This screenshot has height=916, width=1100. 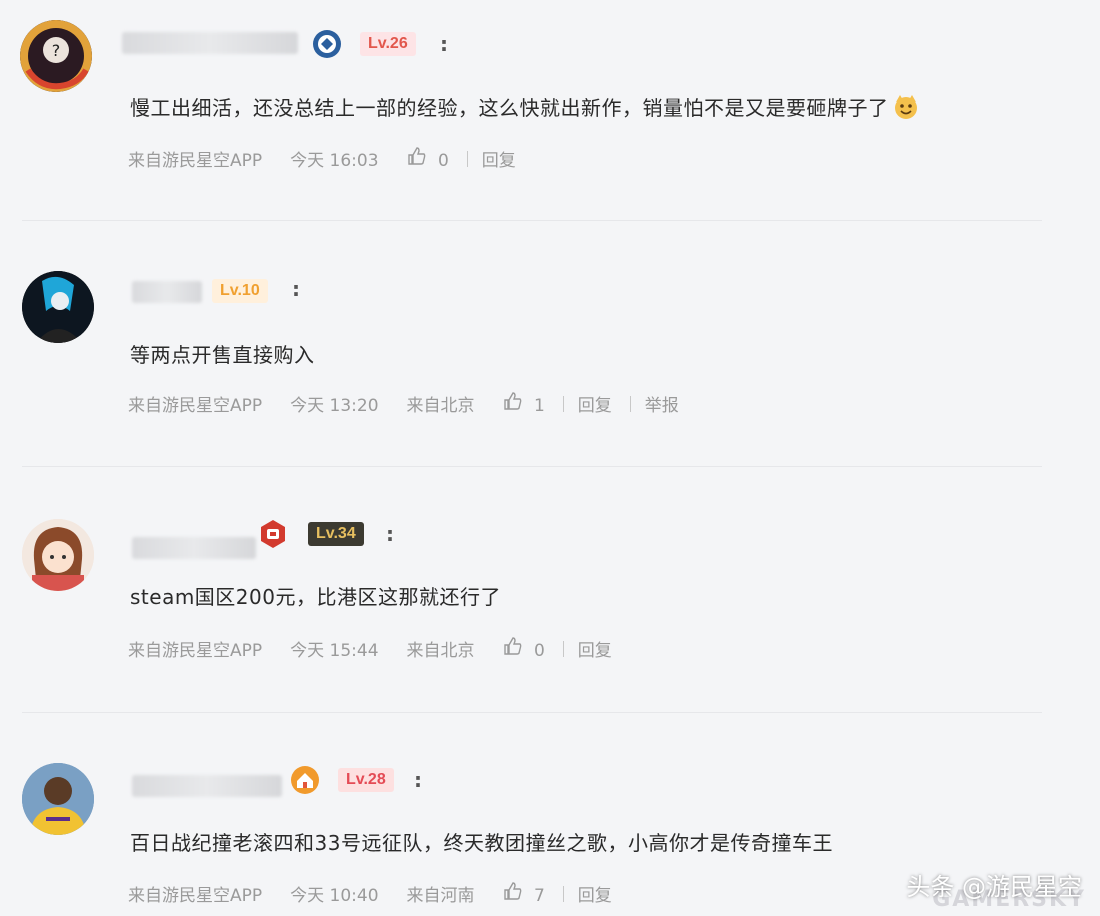 I want to click on like-count: 7, so click(x=539, y=896).